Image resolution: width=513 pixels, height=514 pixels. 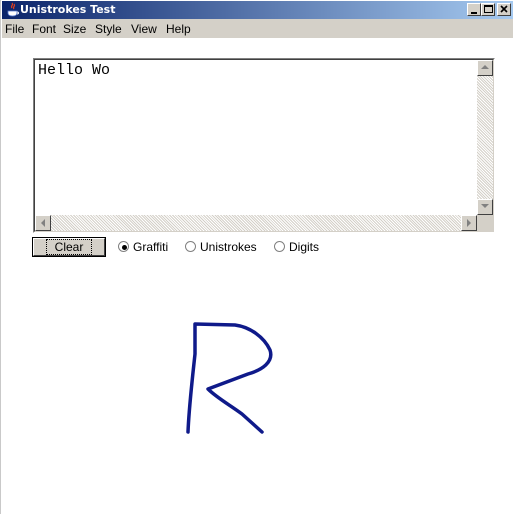 What do you see at coordinates (74, 70) in the screenshot?
I see `text-area-content: Hello Wo` at bounding box center [74, 70].